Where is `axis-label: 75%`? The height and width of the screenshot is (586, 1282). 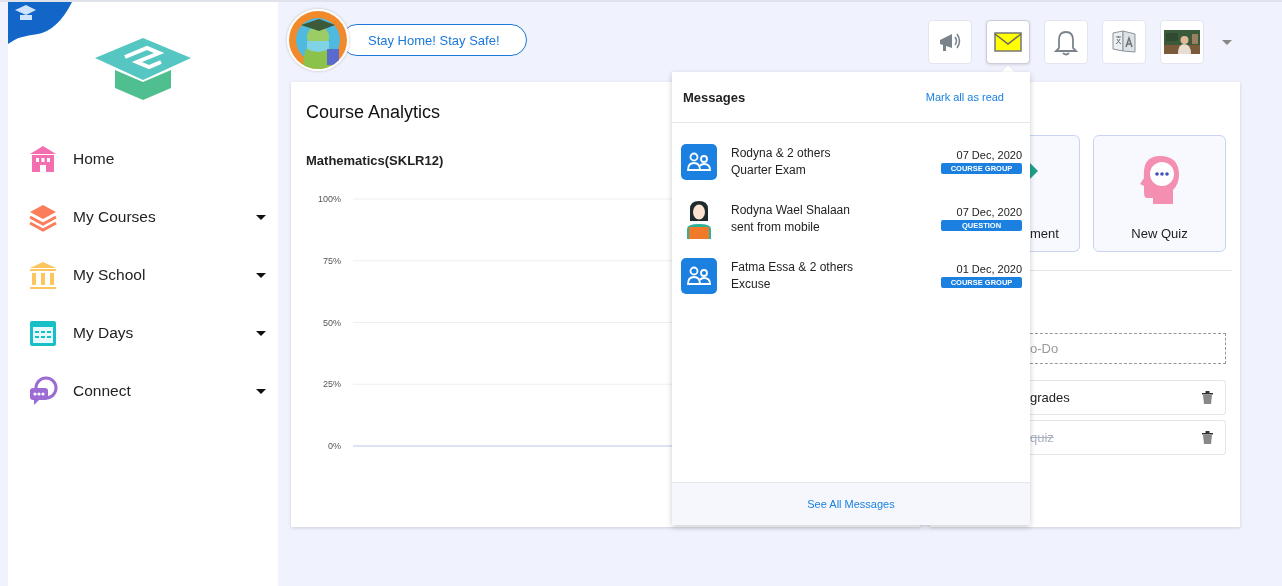
axis-label: 75% is located at coordinates (332, 260).